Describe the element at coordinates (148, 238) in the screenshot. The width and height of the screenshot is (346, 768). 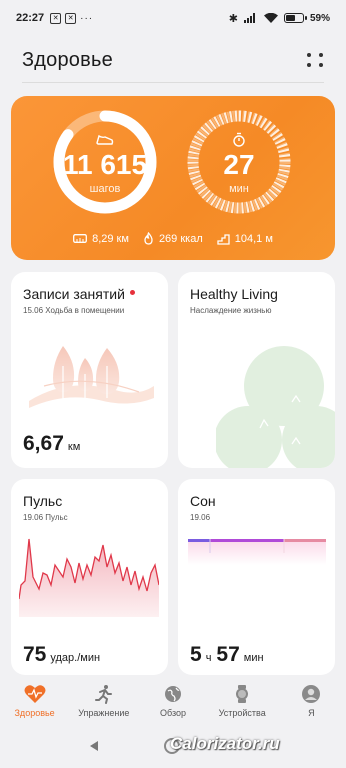
I see `flame-icon` at that location.